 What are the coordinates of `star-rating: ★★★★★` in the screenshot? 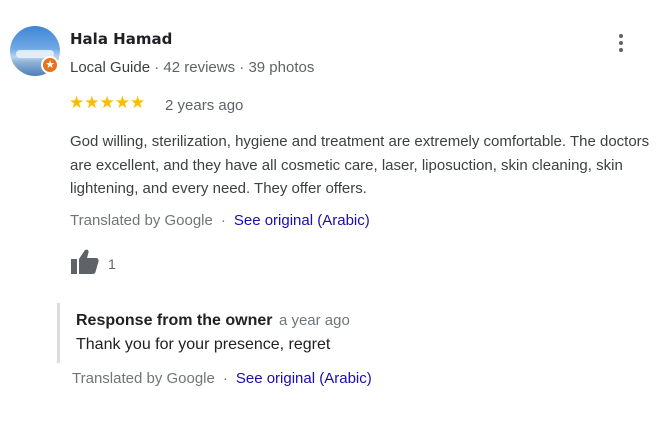 It's located at (107, 102).